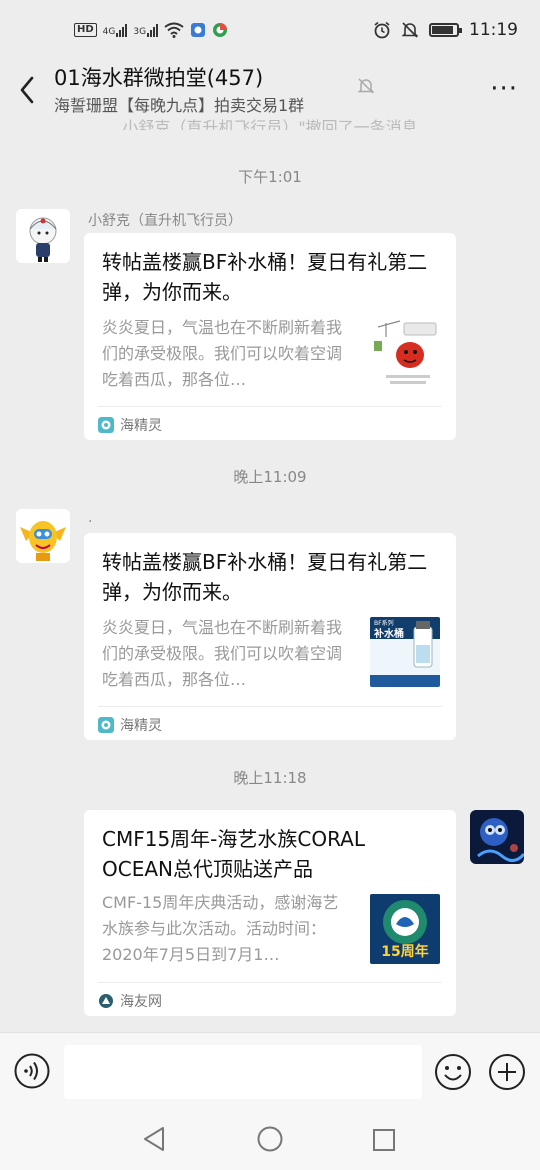  I want to click on back-arrow-icon, so click(27, 88).